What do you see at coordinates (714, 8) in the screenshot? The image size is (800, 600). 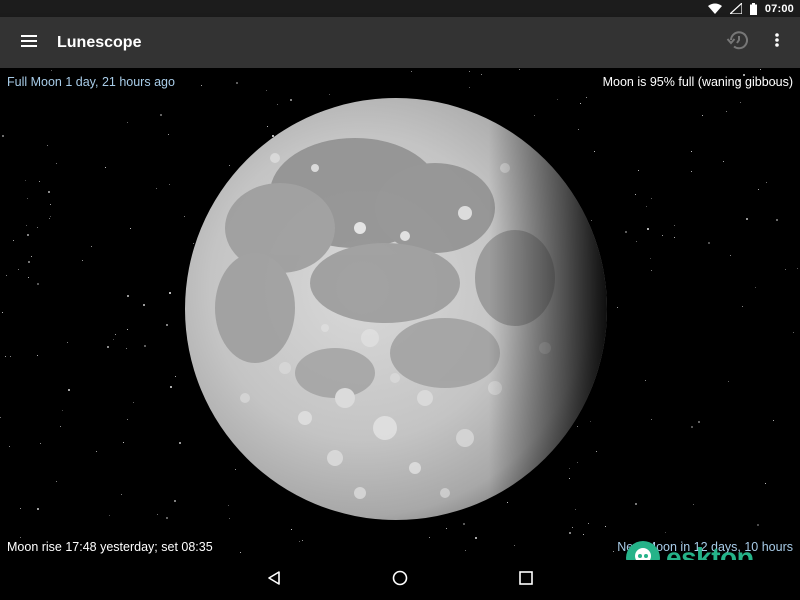 I see `wifi-icon` at bounding box center [714, 8].